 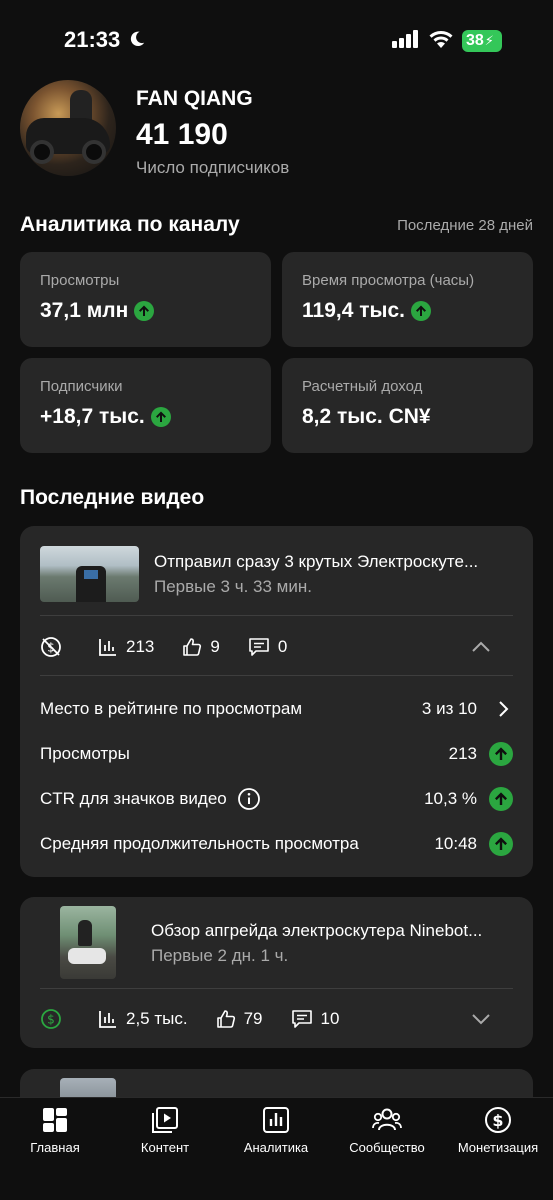 I want to click on nav-label: Монетизация, so click(x=498, y=1147).